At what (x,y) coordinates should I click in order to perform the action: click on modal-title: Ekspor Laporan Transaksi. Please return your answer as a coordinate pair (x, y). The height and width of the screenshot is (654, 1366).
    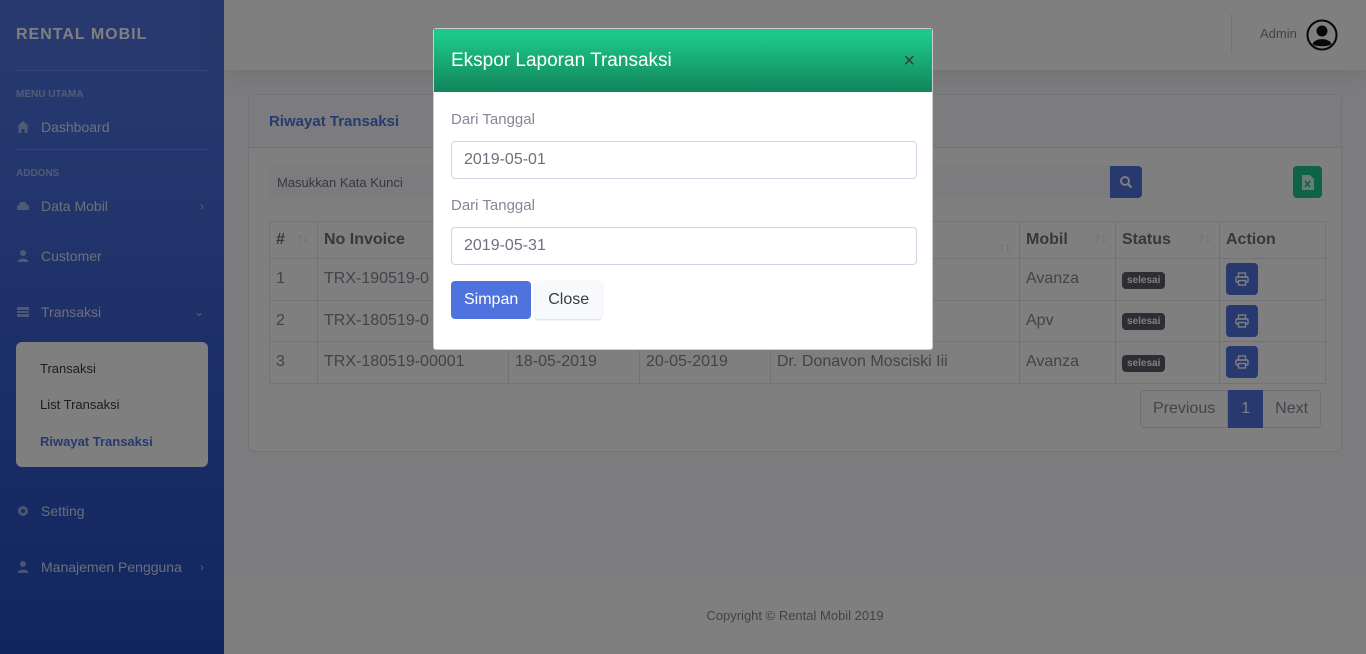
    Looking at the image, I should click on (561, 60).